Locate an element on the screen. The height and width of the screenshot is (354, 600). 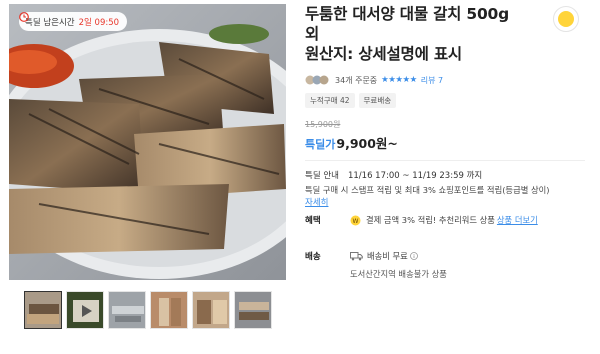
title-line-2: 외 is located at coordinates (312, 34).